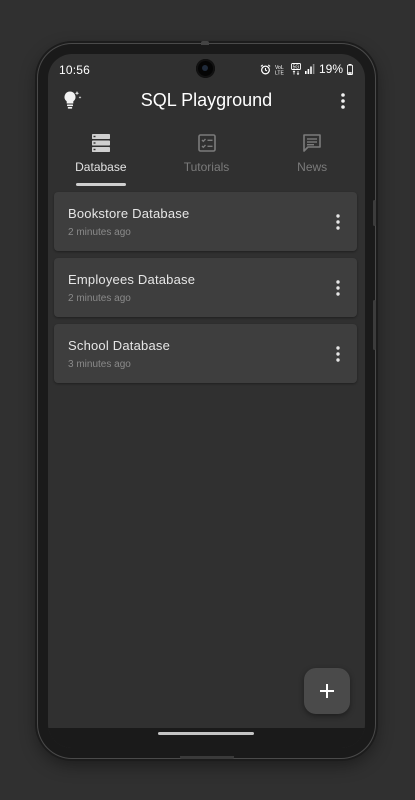  Describe the element at coordinates (206, 167) in the screenshot. I see `tab-tutorials-label: Tutorials` at that location.